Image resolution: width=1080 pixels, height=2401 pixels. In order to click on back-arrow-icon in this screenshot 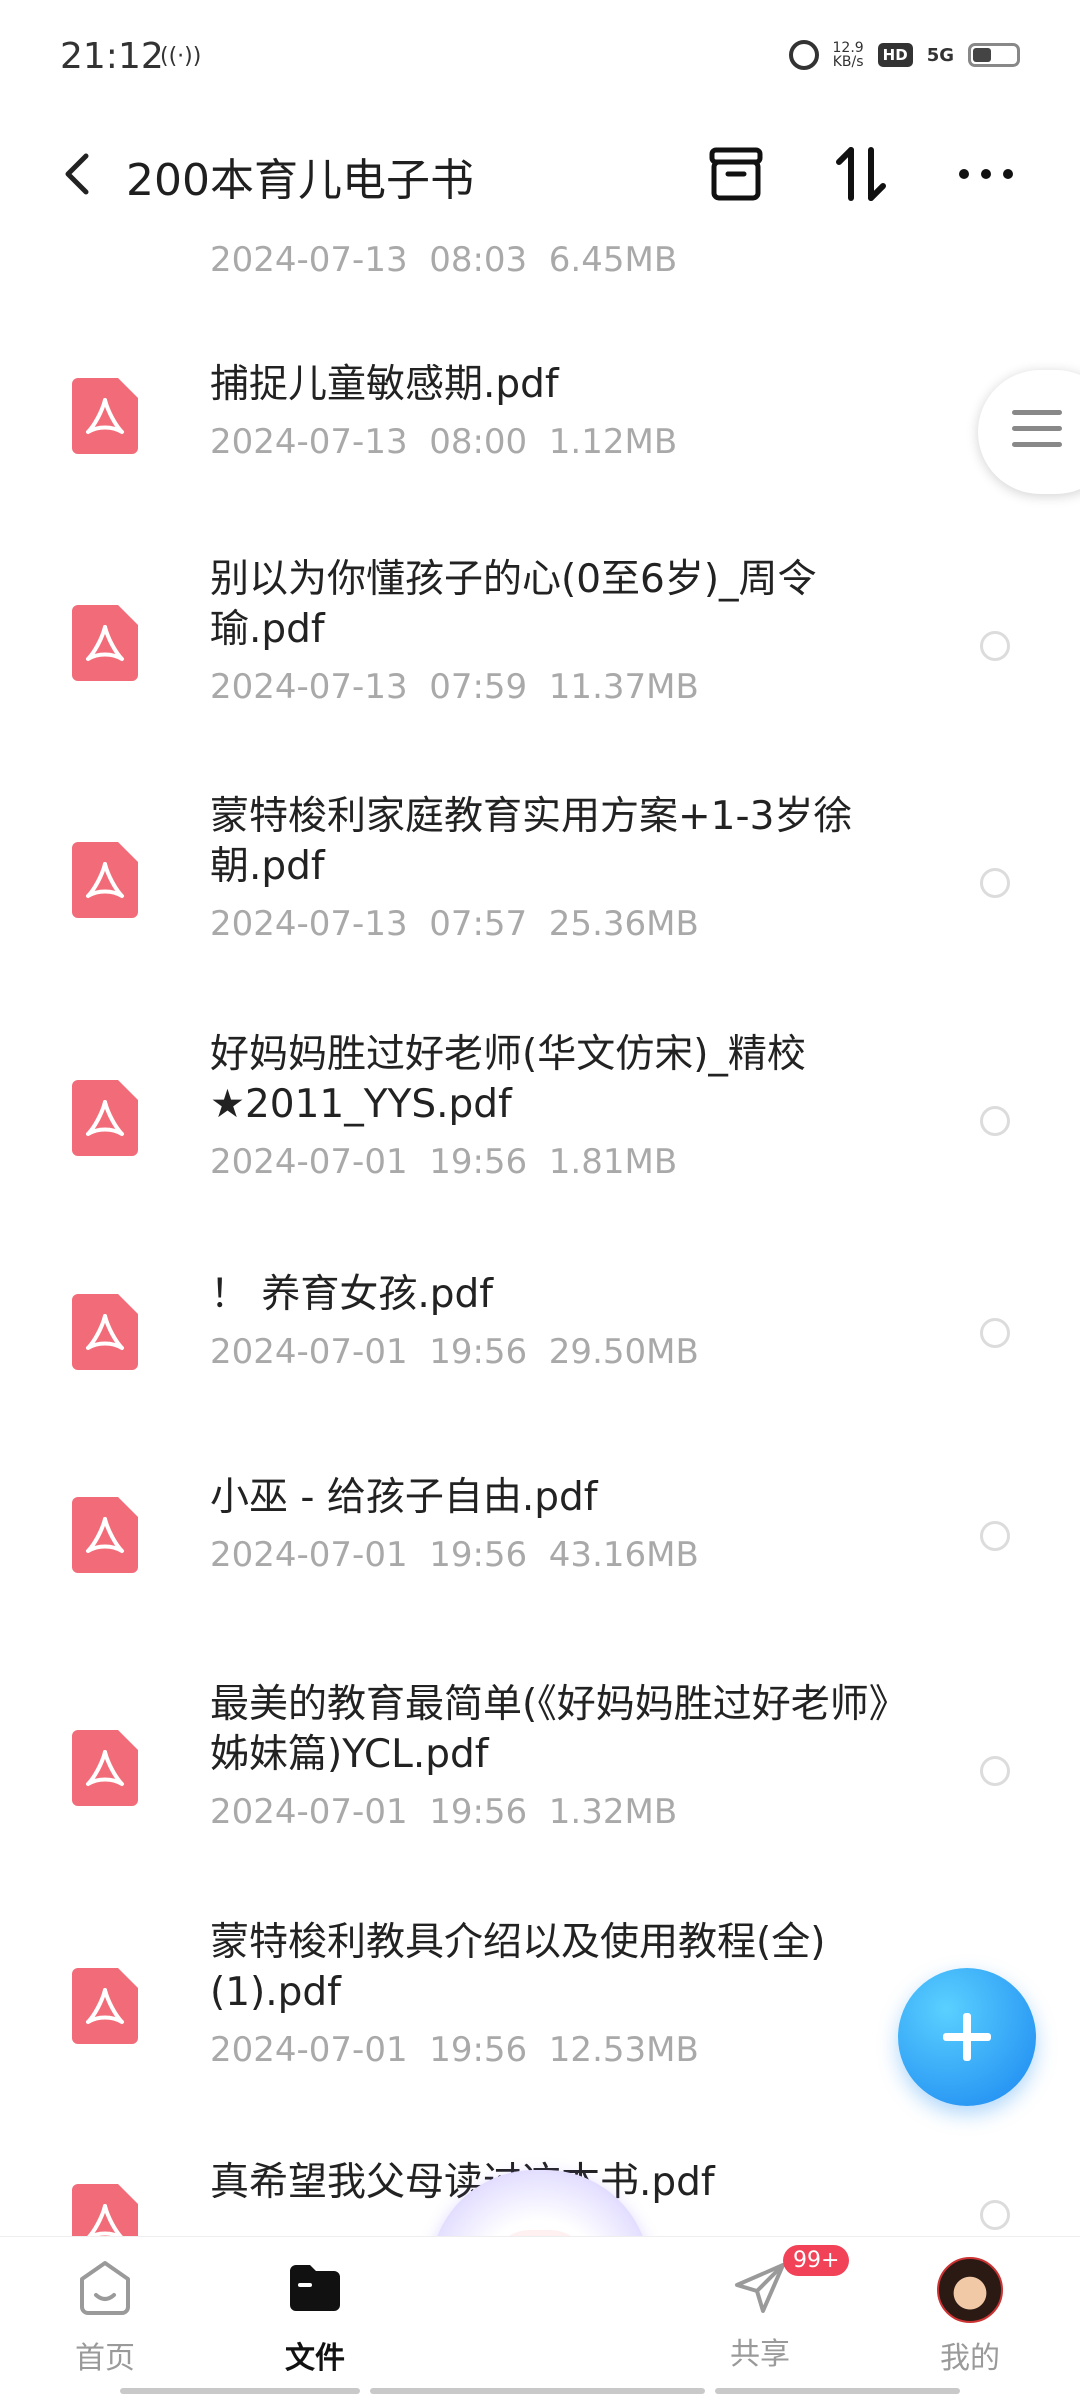, I will do `click(80, 174)`.